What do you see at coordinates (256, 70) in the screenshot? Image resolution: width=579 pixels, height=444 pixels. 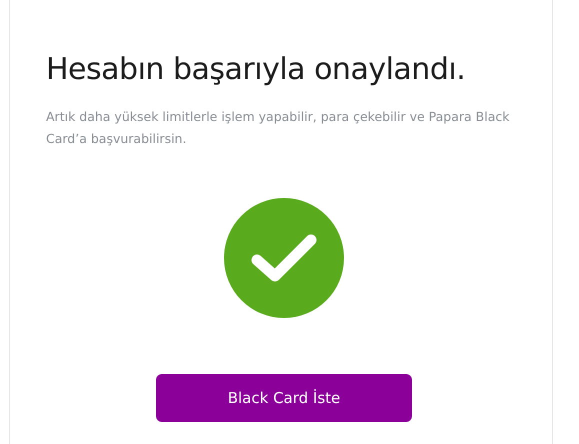 I see `success-heading: Hesabın başarıyla onaylandı.` at bounding box center [256, 70].